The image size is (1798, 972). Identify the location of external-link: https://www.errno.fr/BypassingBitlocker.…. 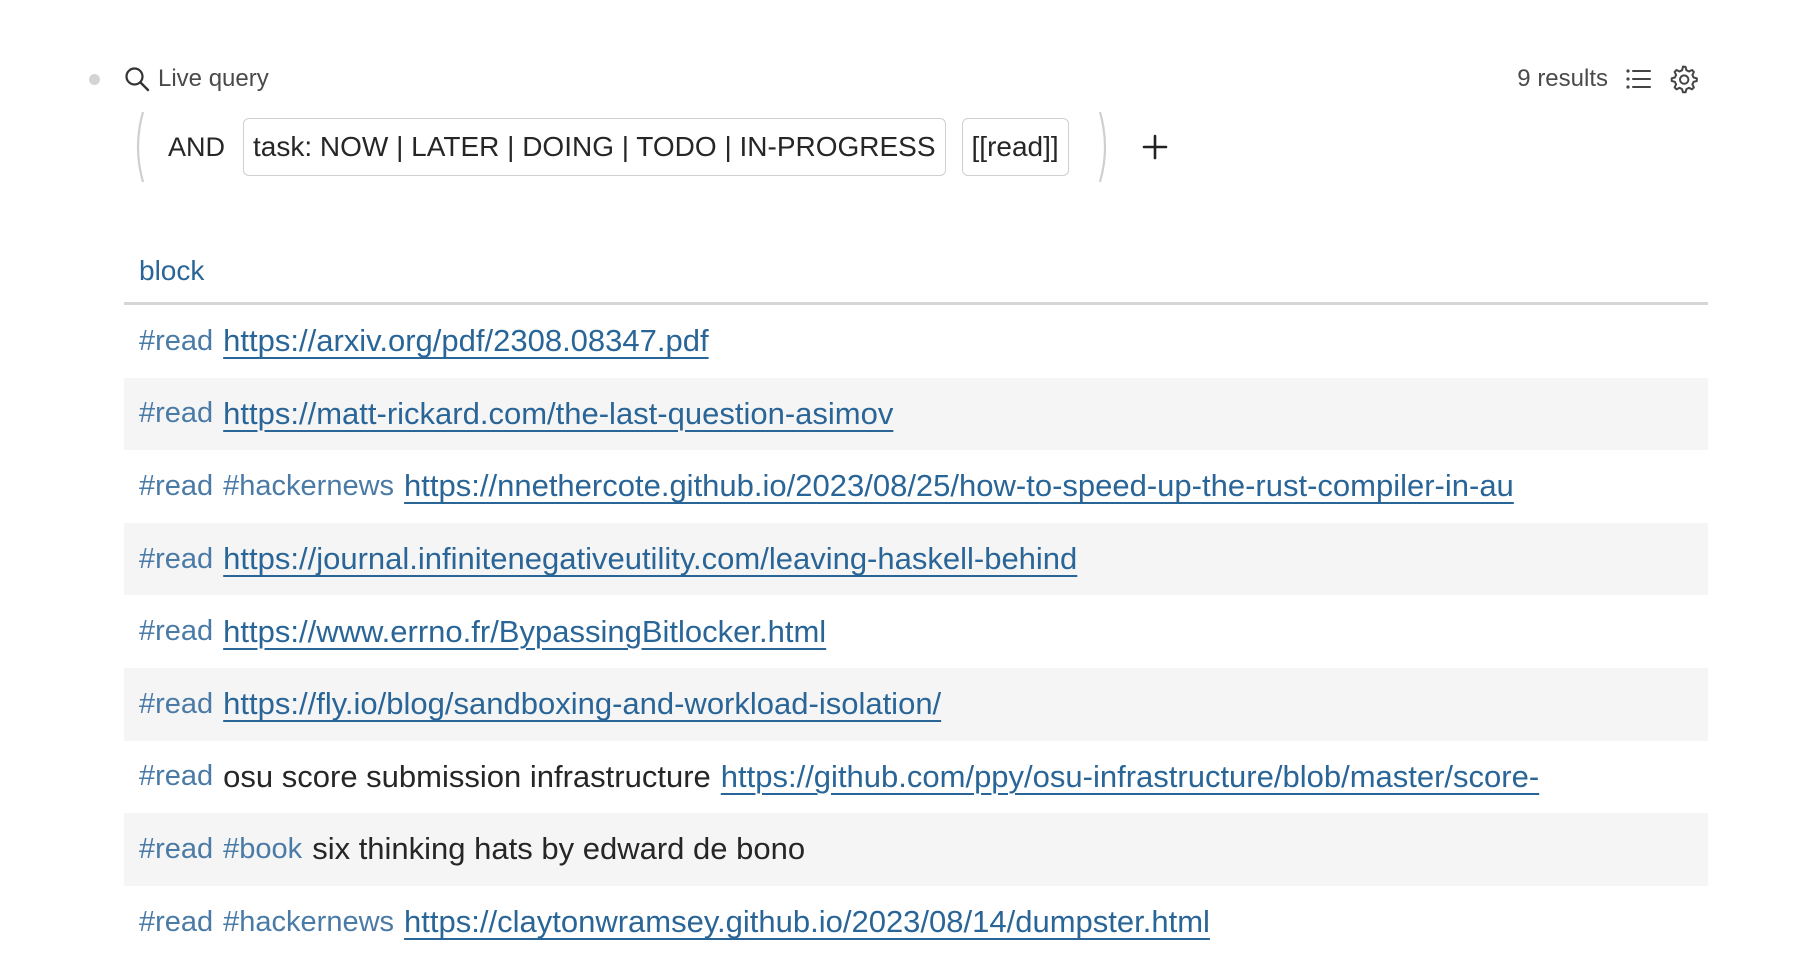
(524, 632).